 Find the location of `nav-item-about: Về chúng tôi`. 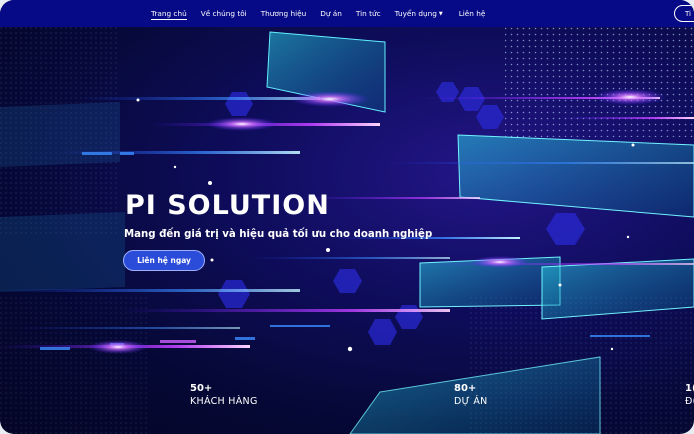

nav-item-about: Về chúng tôi is located at coordinates (224, 13).